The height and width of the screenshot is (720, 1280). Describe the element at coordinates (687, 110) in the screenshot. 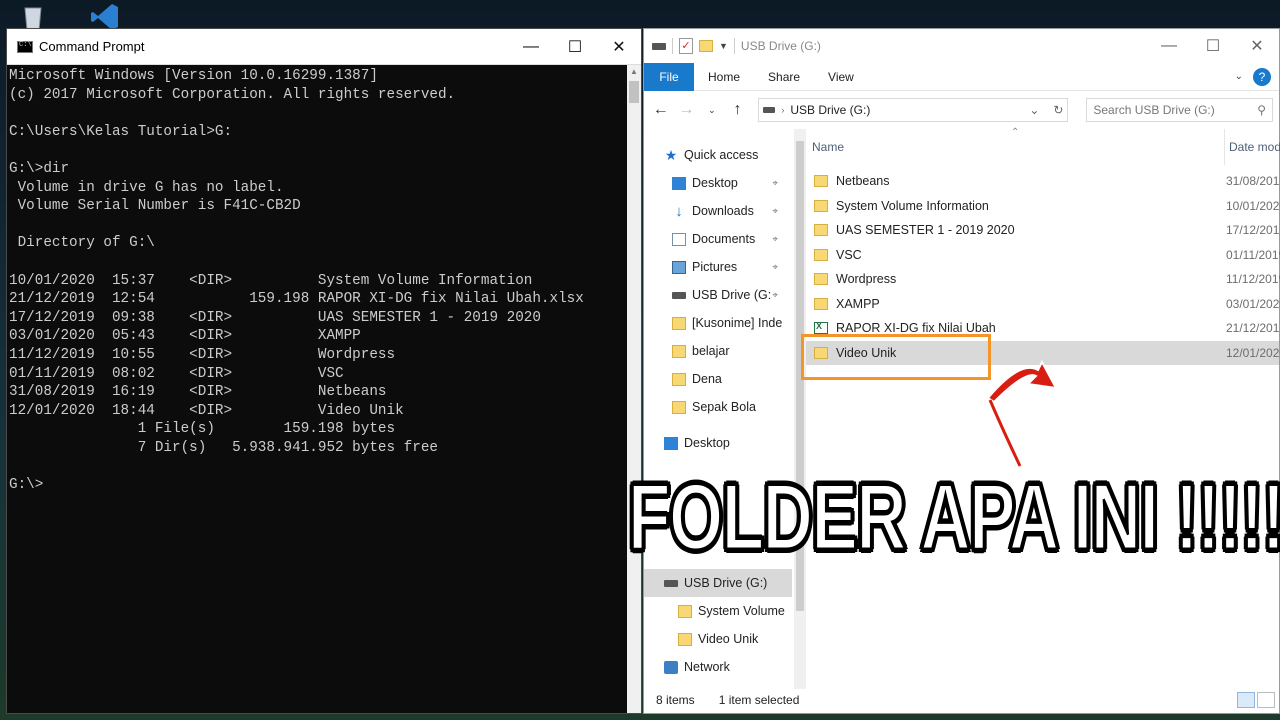

I see `forward-arrow-icon: →` at that location.